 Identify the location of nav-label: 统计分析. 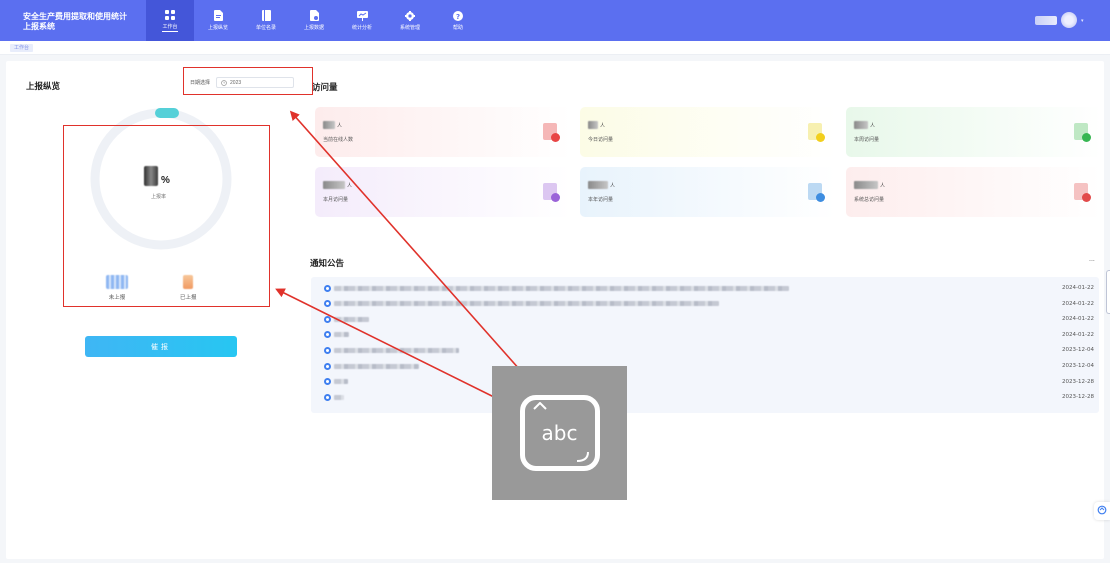
(361, 28).